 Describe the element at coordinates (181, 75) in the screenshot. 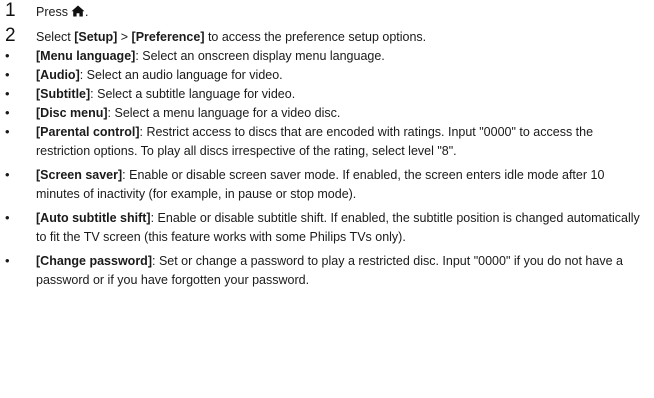

I see `option-description: : Select an audio language for video.` at that location.